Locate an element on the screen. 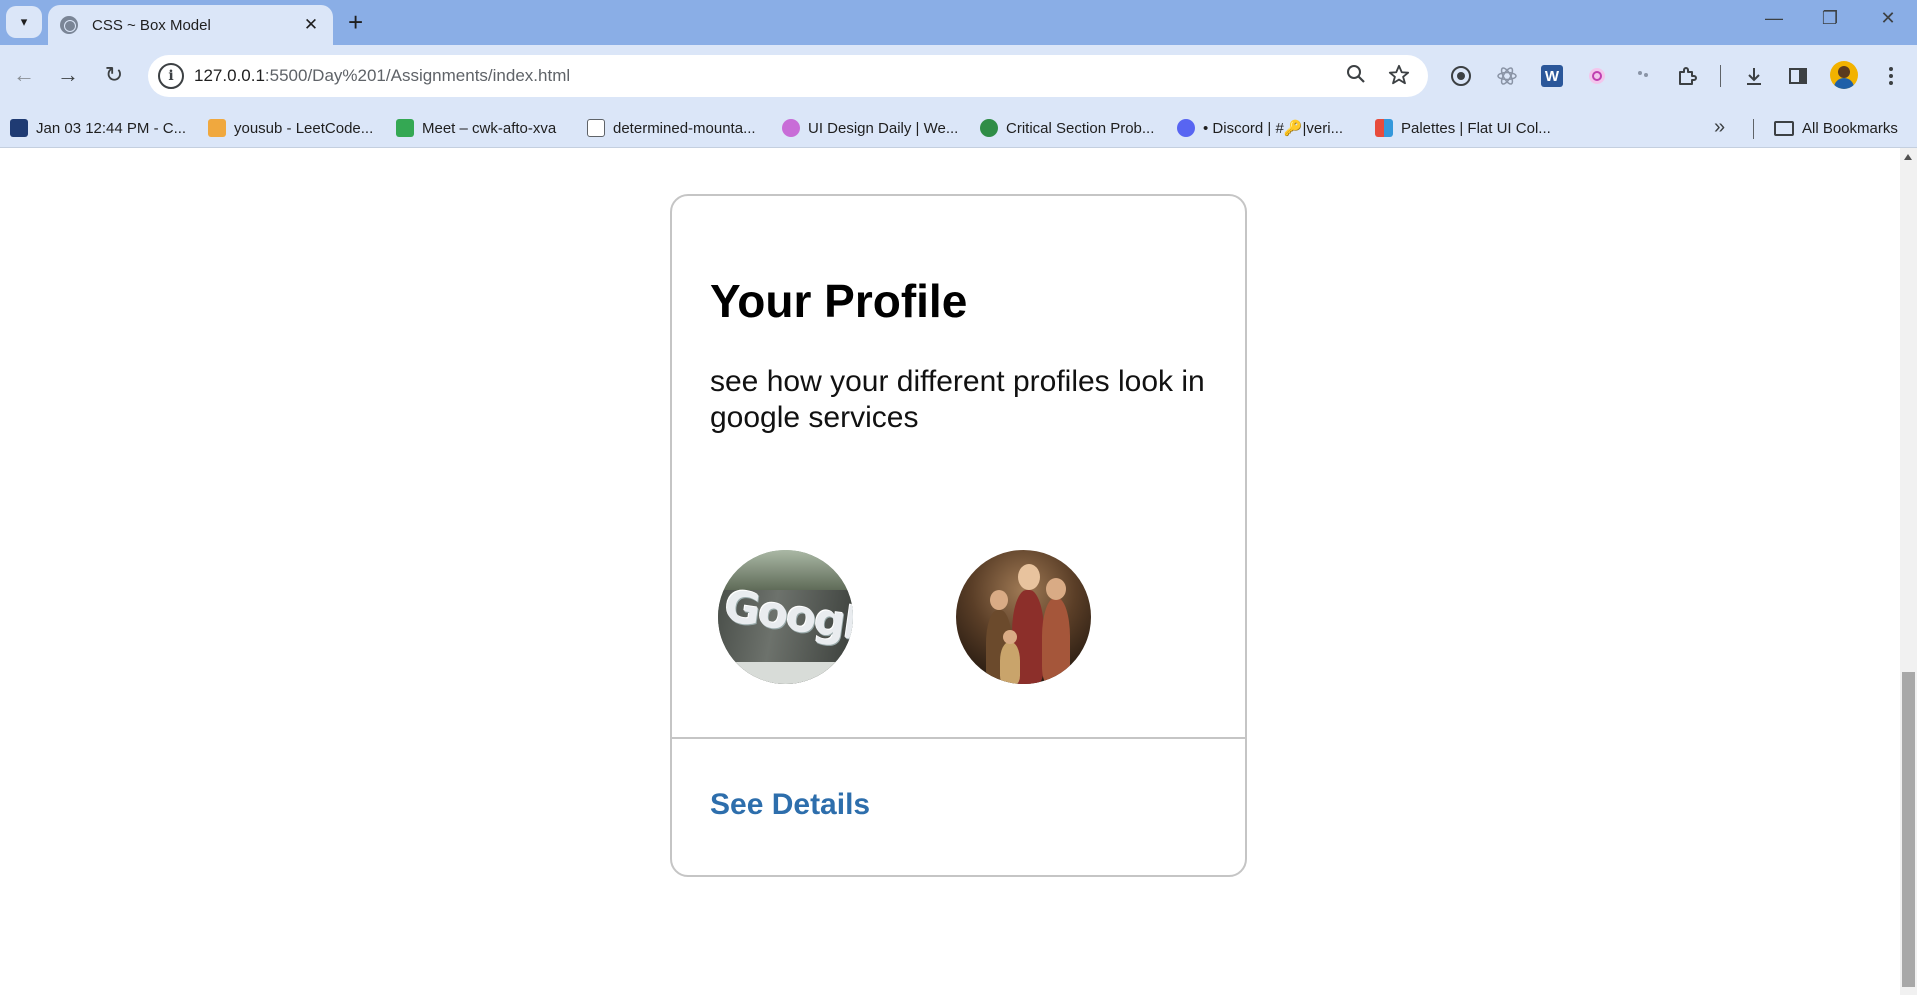 This screenshot has height=995, width=1917. card-title: Your Profile is located at coordinates (839, 301).